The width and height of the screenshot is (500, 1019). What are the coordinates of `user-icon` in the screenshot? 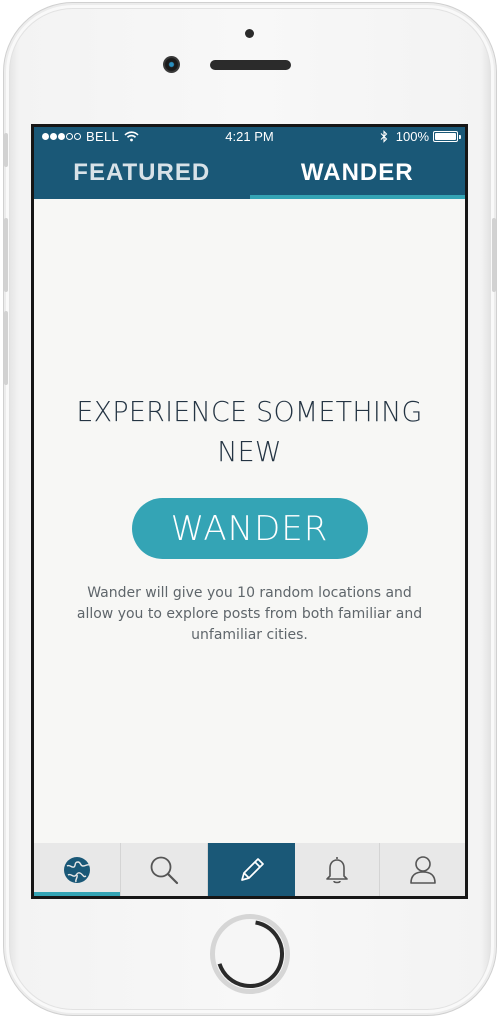 It's located at (422, 869).